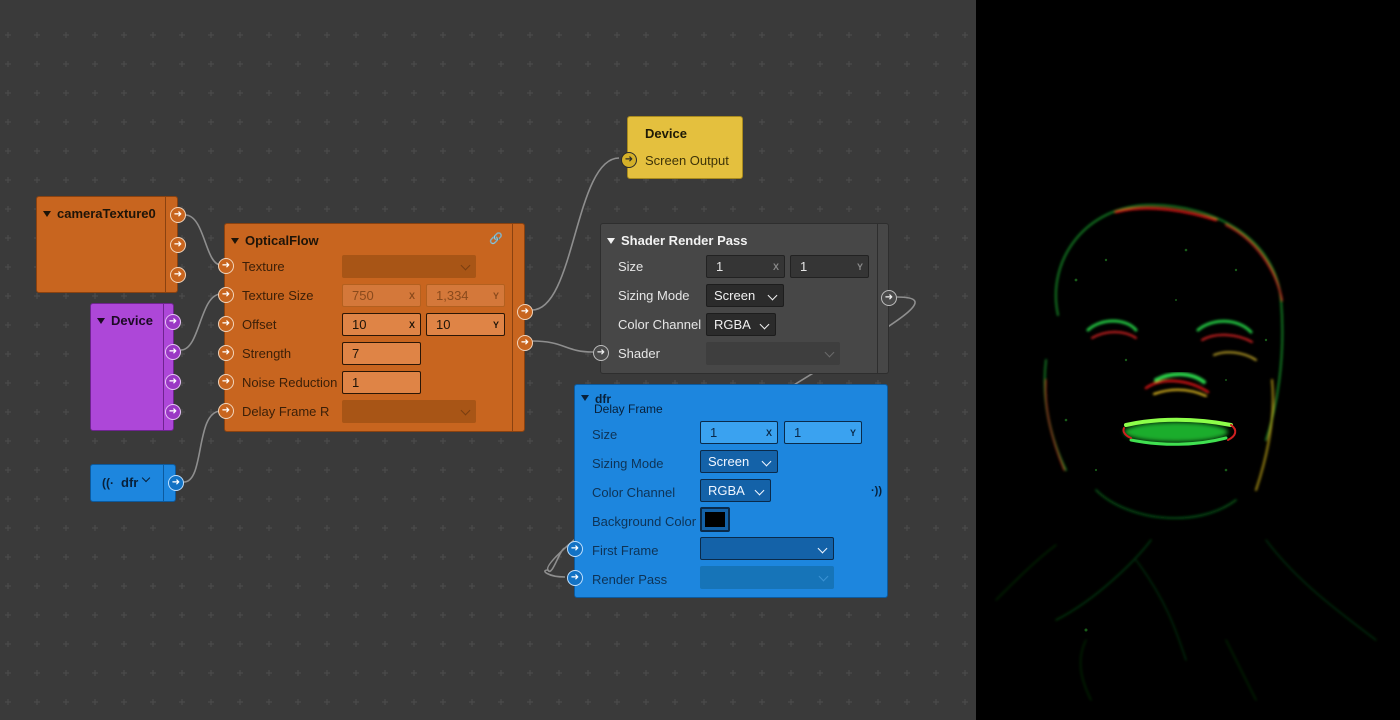  What do you see at coordinates (132, 320) in the screenshot?
I see `node-title: Device` at bounding box center [132, 320].